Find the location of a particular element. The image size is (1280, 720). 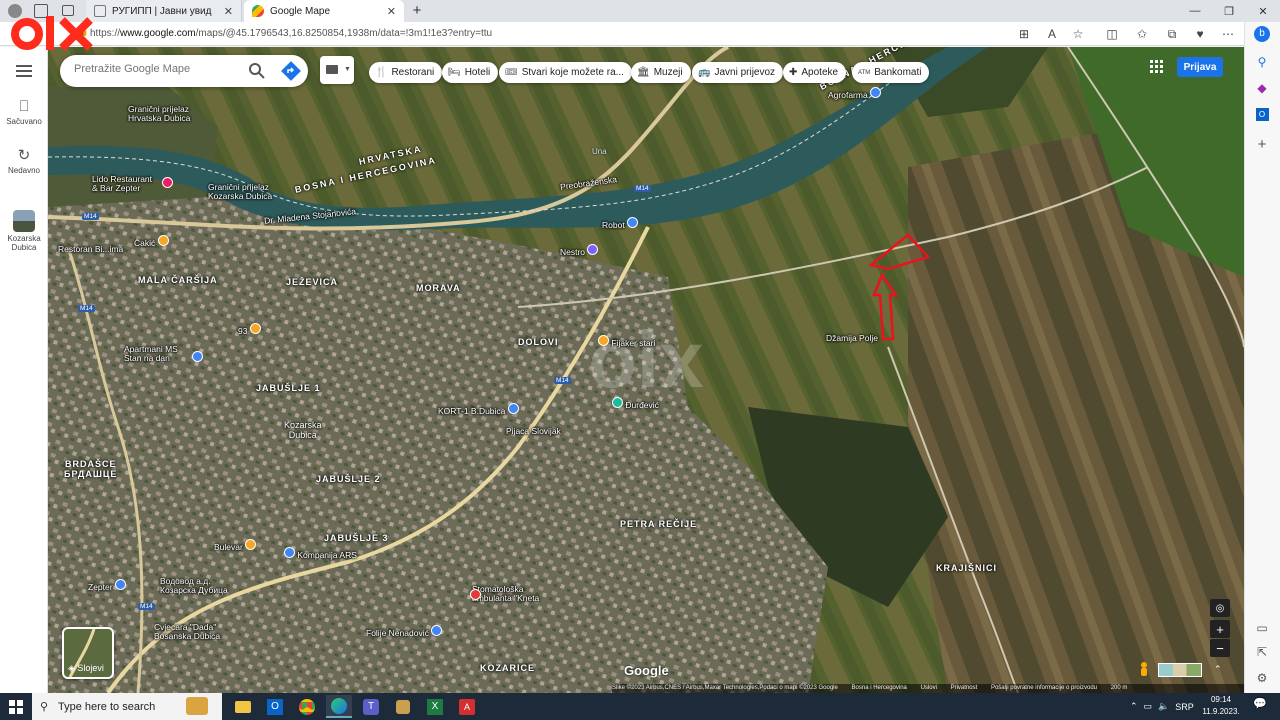

map-label-zepter: Zepter is located at coordinates (107, 585).